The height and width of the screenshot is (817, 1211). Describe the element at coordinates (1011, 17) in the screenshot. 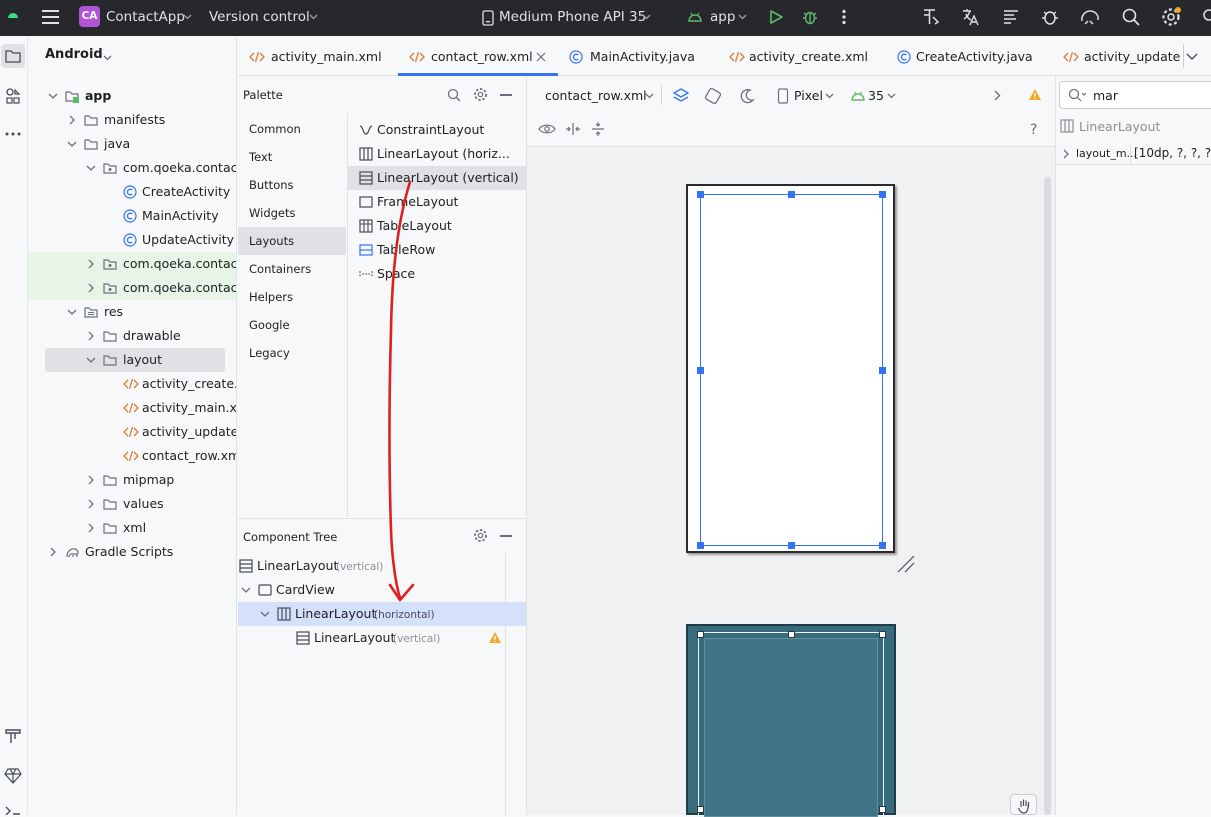

I see `logcat-icon` at that location.